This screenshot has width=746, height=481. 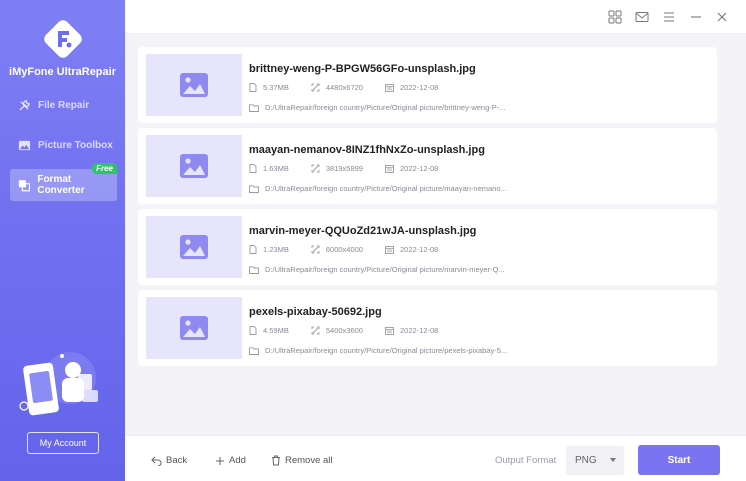 I want to click on title-bar, so click(x=435, y=17).